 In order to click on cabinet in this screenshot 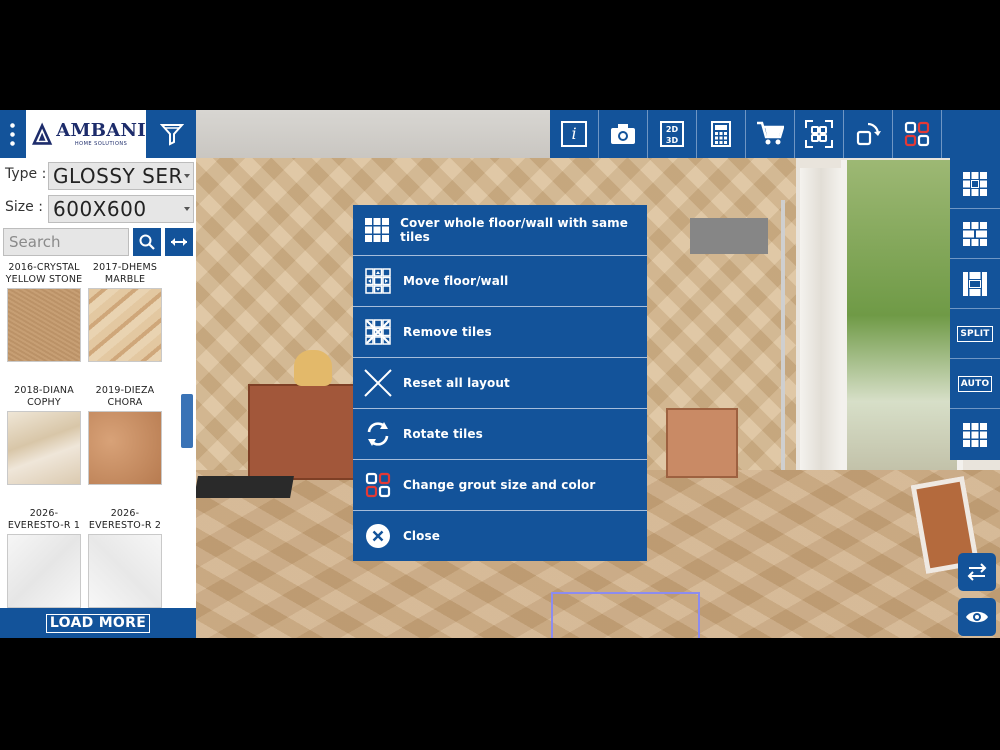, I will do `click(305, 432)`.